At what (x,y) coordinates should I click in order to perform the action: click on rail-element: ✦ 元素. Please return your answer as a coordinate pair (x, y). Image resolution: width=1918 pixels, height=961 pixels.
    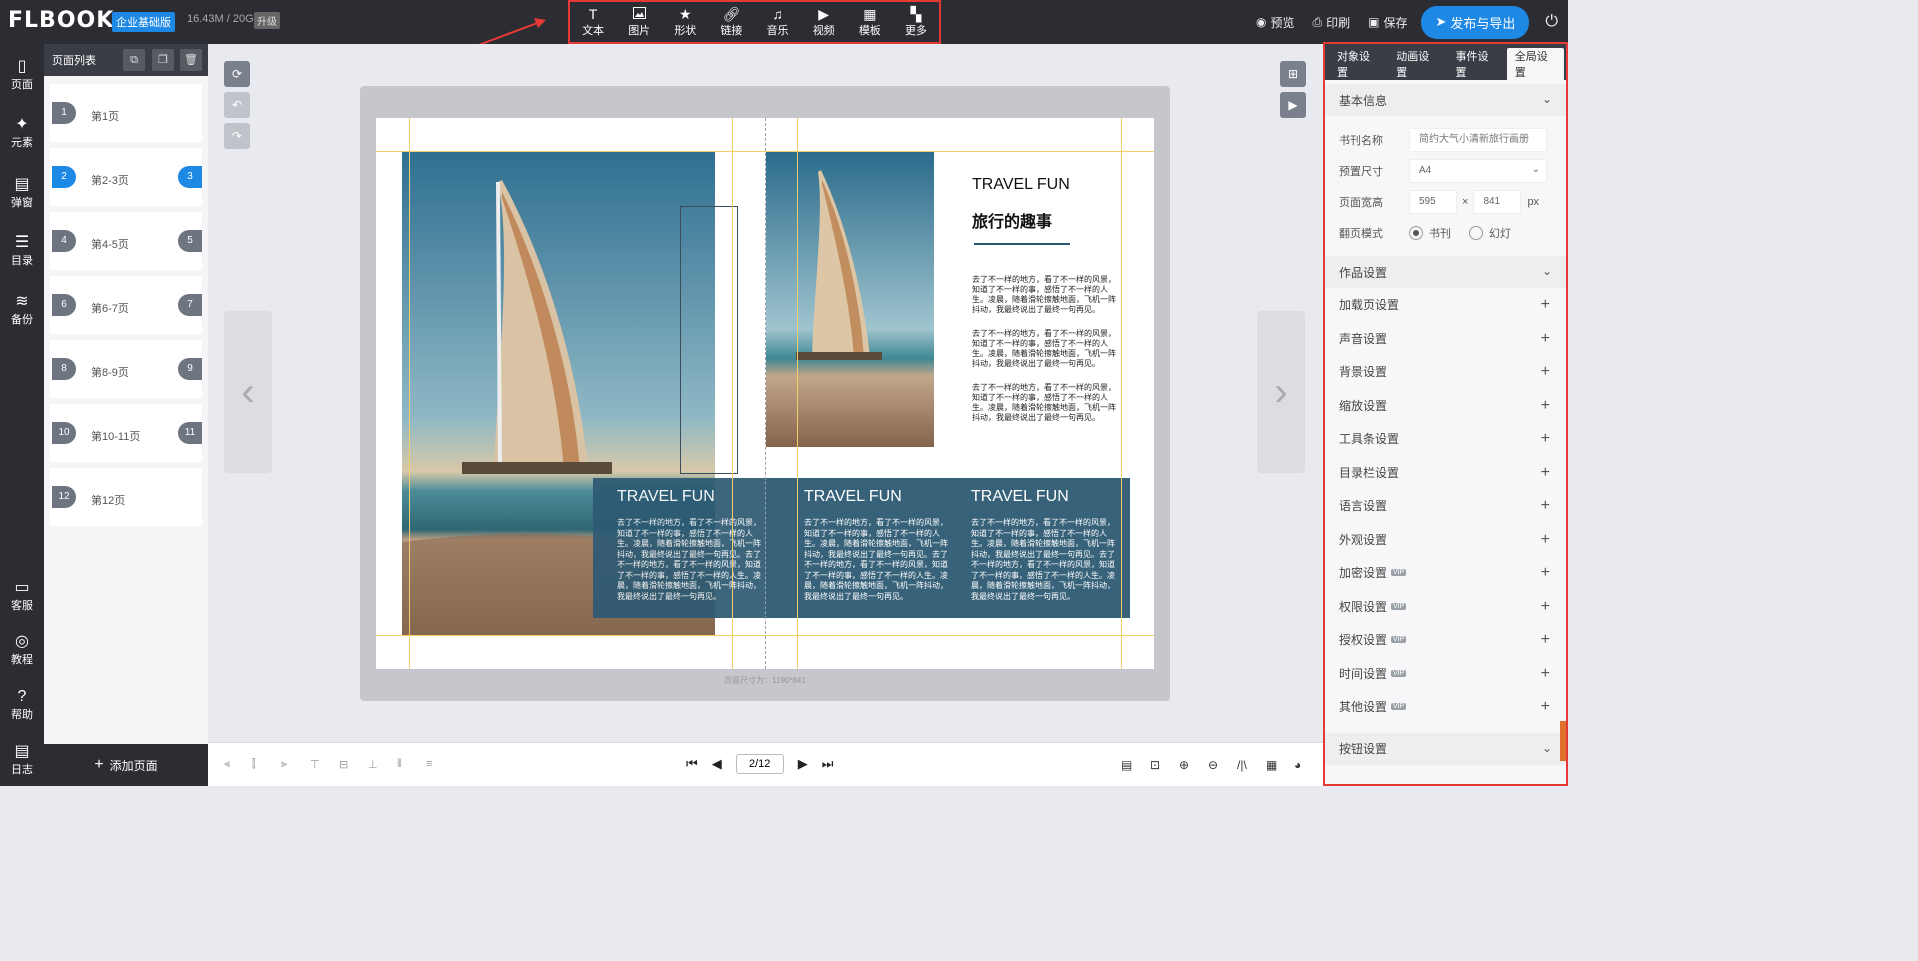
    Looking at the image, I should click on (22, 133).